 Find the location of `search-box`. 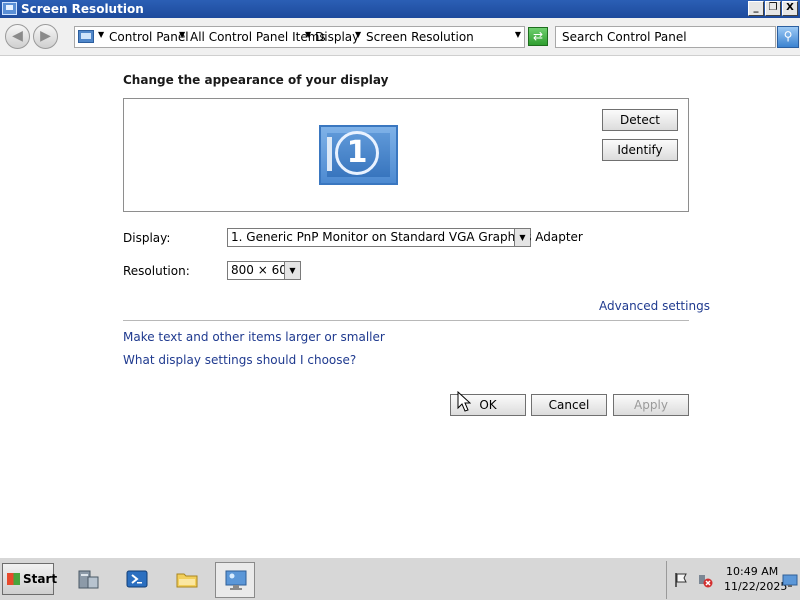

search-box is located at coordinates (665, 37).